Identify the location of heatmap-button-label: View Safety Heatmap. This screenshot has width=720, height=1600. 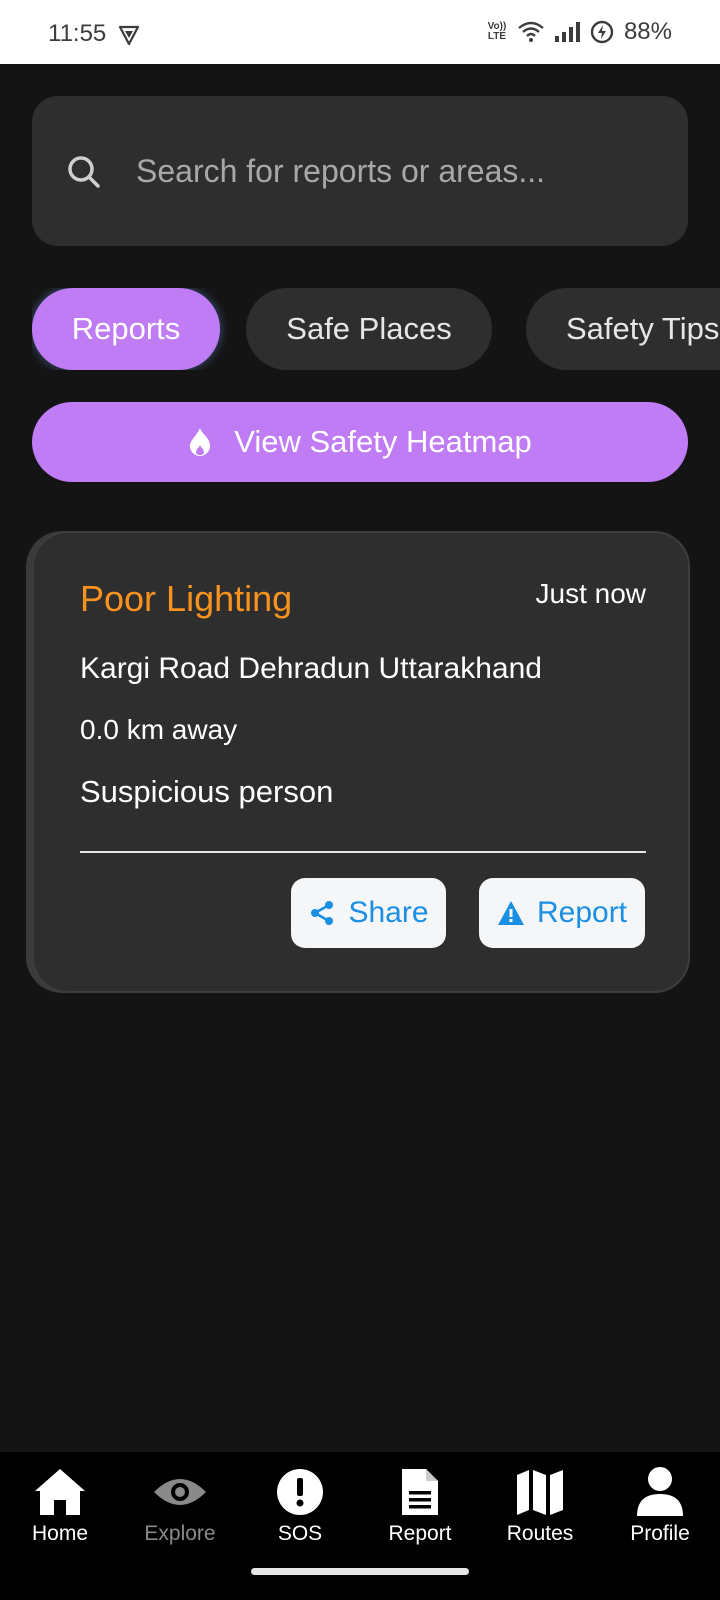
(383, 441).